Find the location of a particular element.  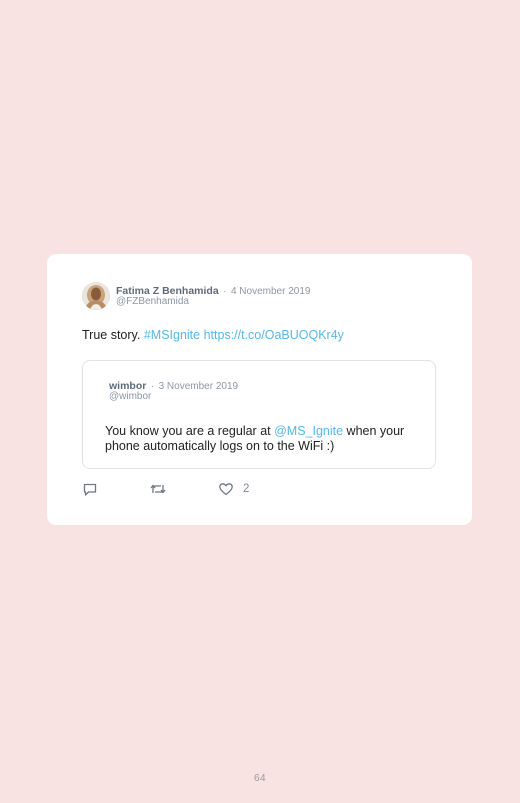

like-button: 2 is located at coordinates (233, 489).